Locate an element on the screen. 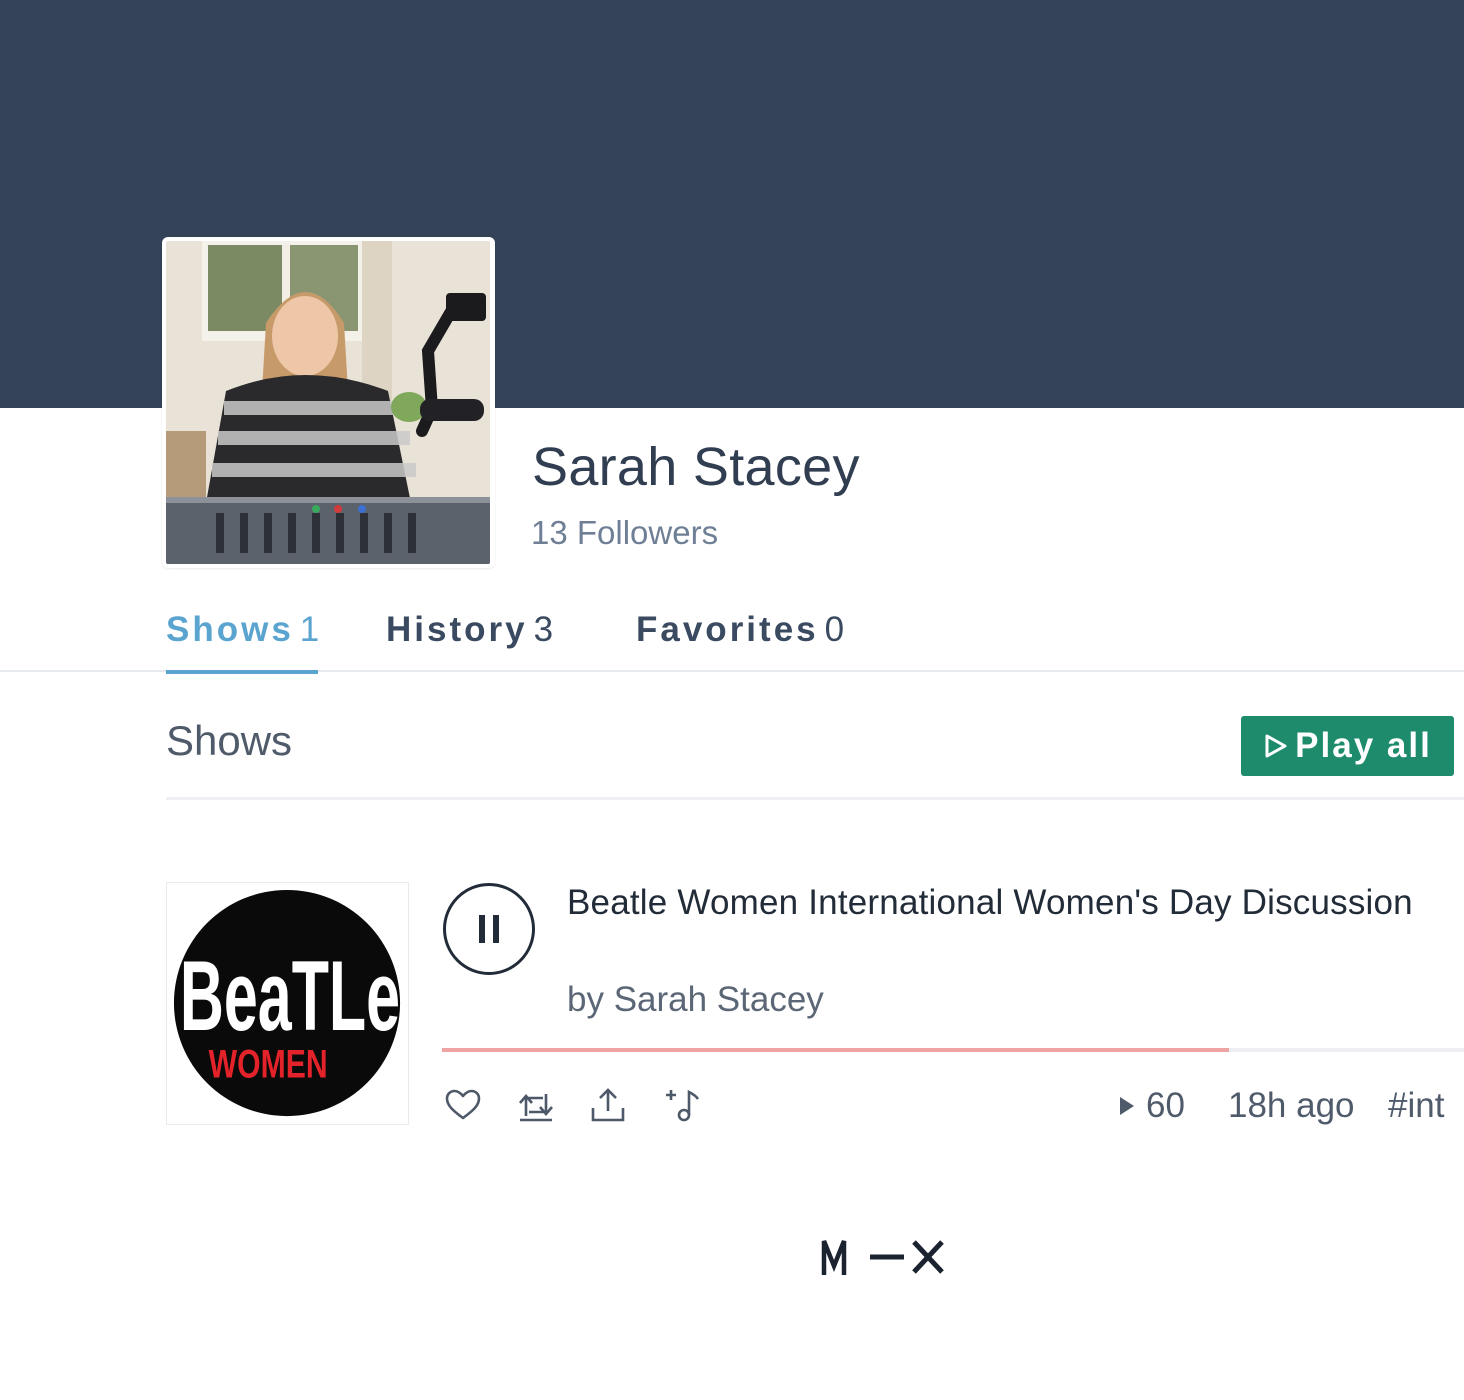  profile-tabs: Shows 1 History 3 Favorites 0 is located at coordinates (732, 636).